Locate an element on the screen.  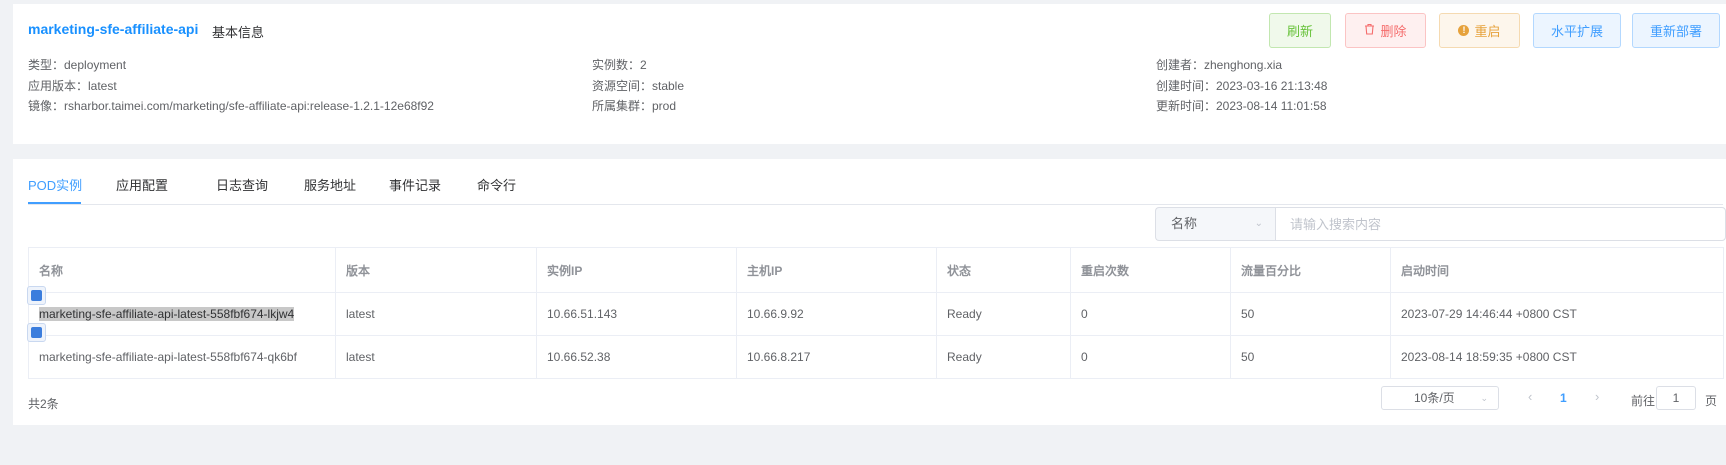
info-updated: 更新时间：2023-08-14 11:01:58 is located at coordinates (1241, 106).